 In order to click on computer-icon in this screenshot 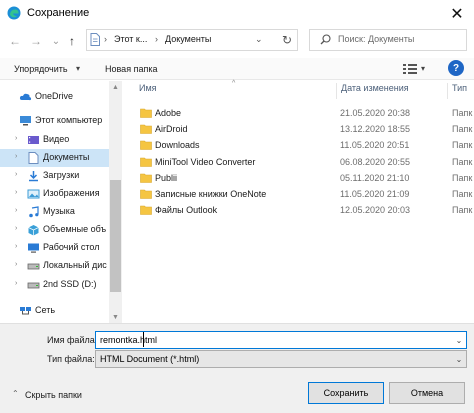, I will do `click(25, 121)`.